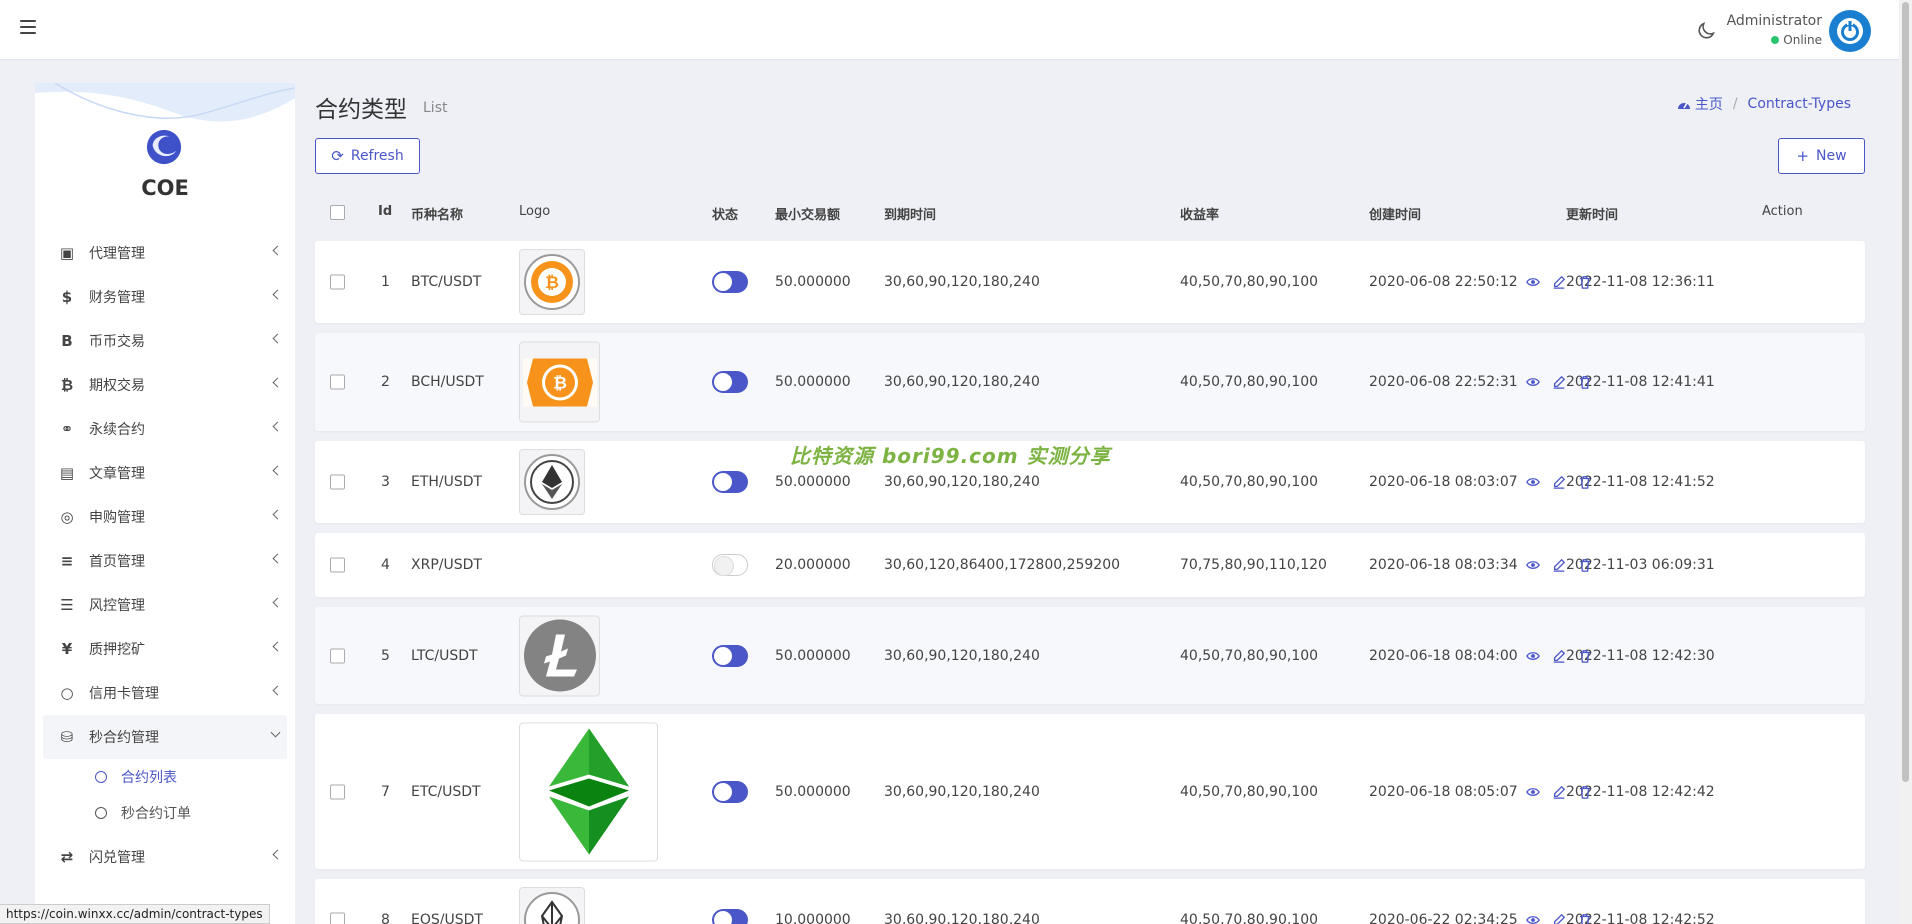 This screenshot has height=924, width=1912. What do you see at coordinates (1709, 104) in the screenshot?
I see `breadcrumb-home-link: 主页` at bounding box center [1709, 104].